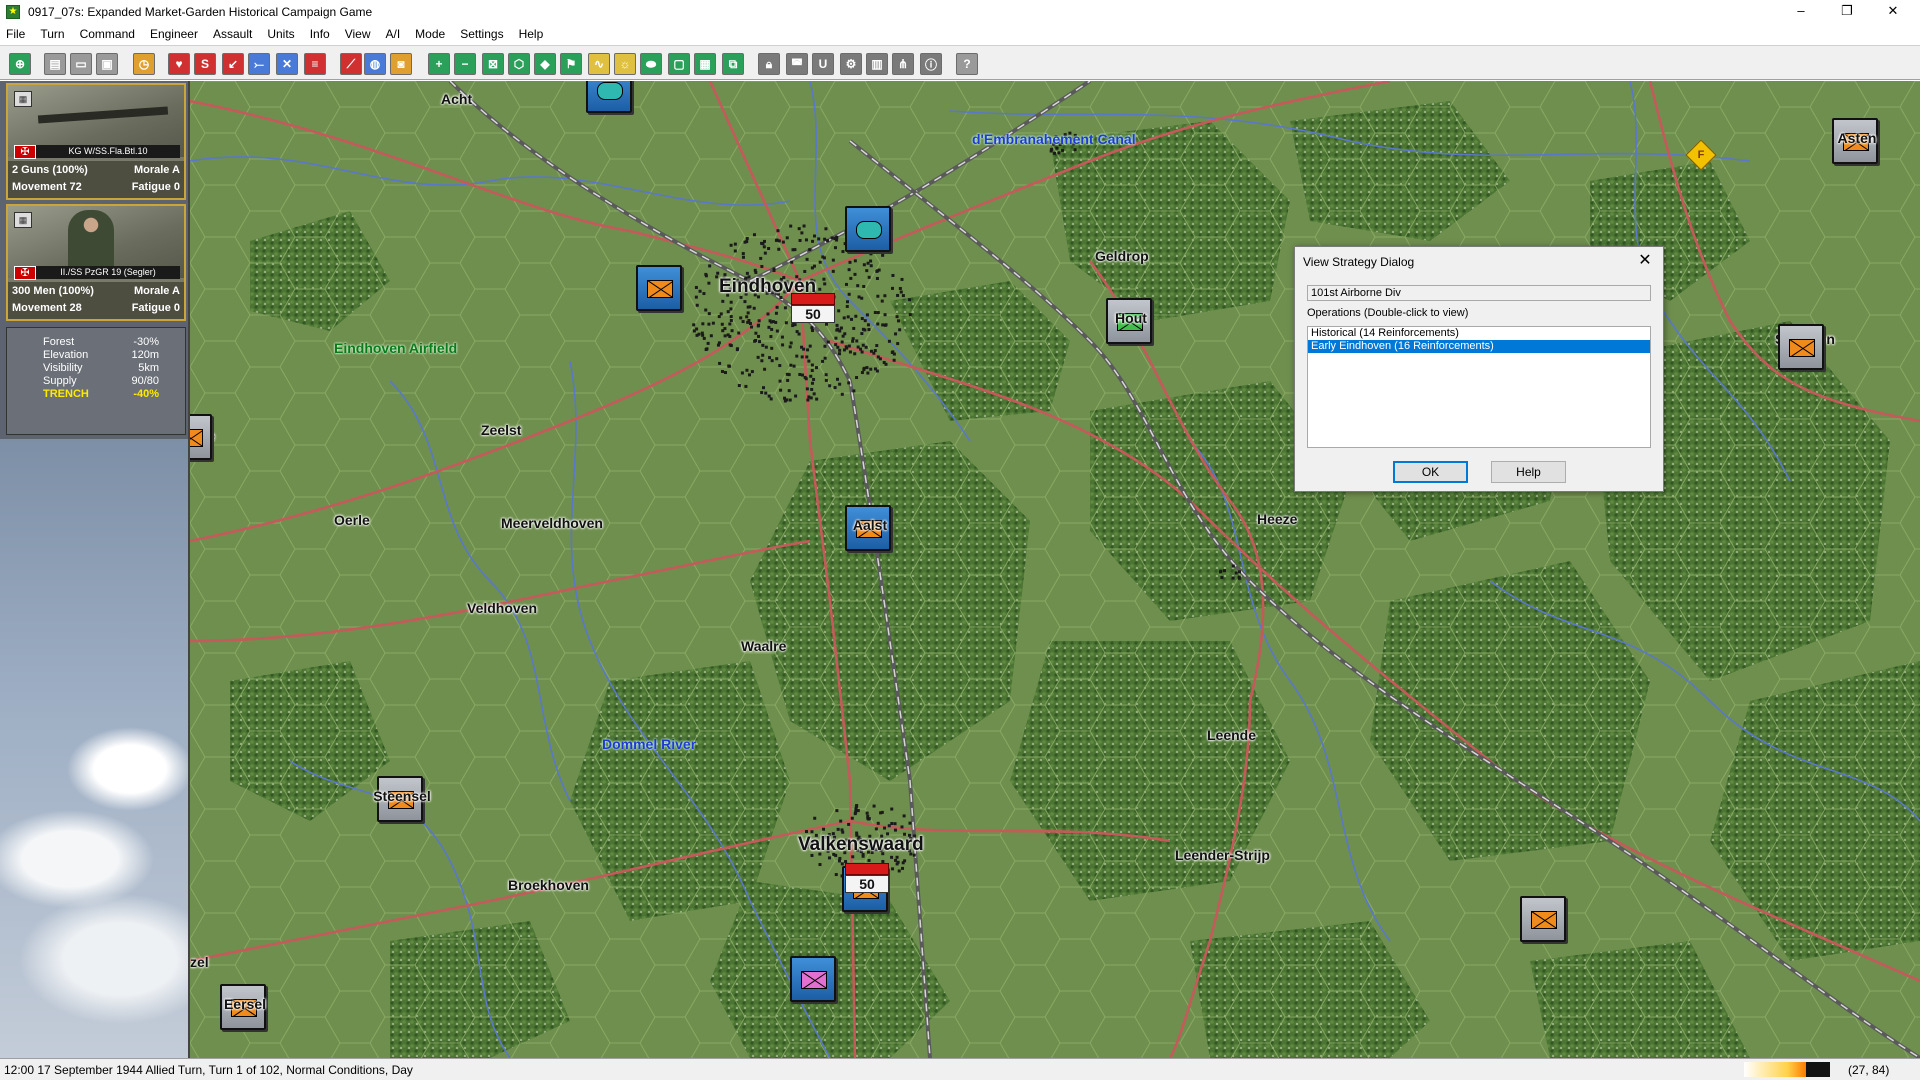  Describe the element at coordinates (179, 64) in the screenshot. I see `heart-icon: ♥` at that location.